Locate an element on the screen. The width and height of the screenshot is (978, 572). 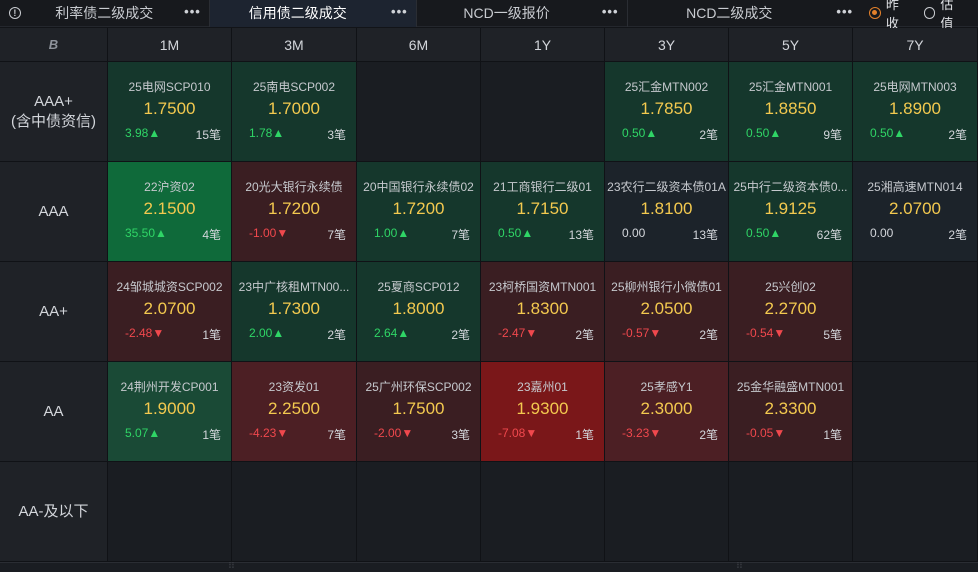
column-header-3y: 3Y is located at coordinates (667, 45).